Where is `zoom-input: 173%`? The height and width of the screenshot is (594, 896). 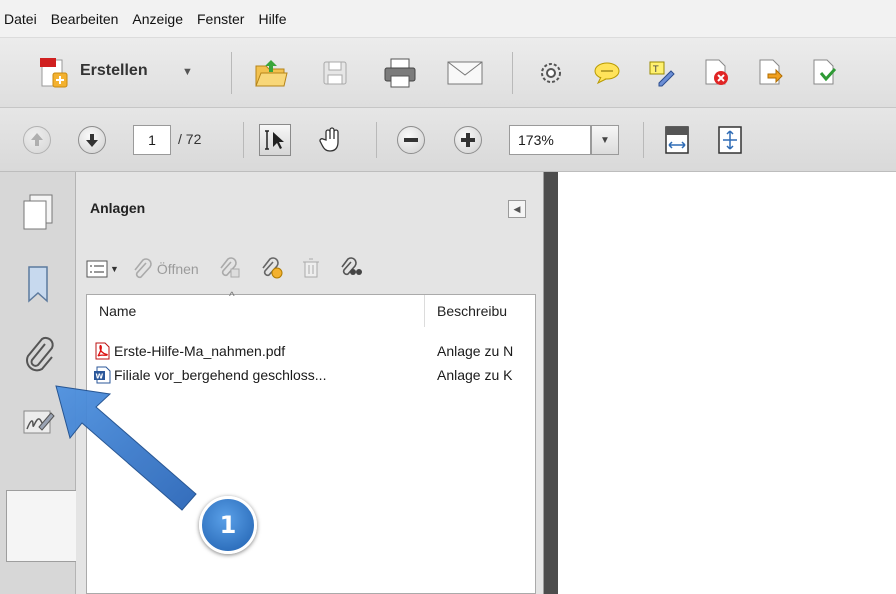
zoom-input: 173% is located at coordinates (550, 140).